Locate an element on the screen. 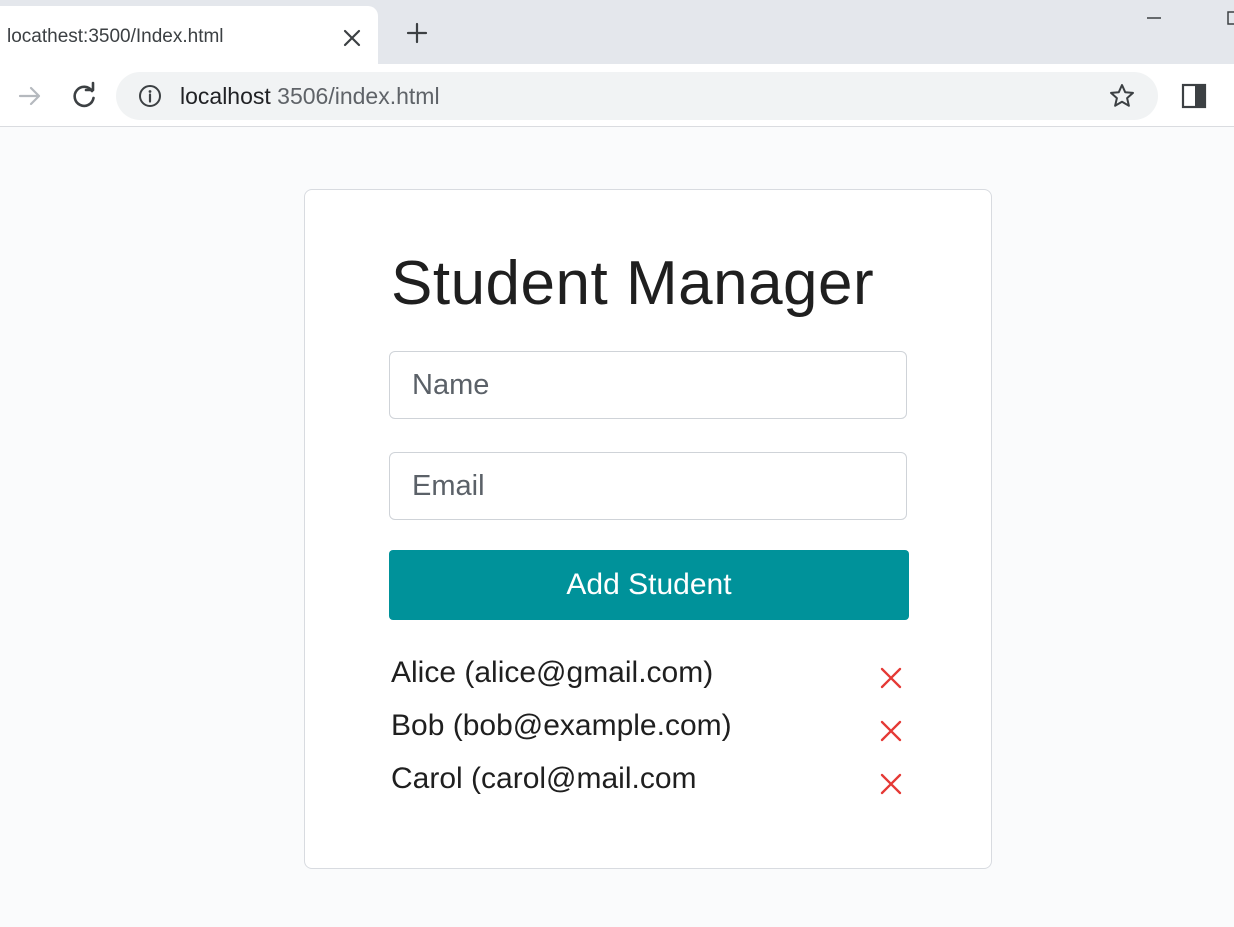  address-bar: localhost 3506/index.html is located at coordinates (637, 96).